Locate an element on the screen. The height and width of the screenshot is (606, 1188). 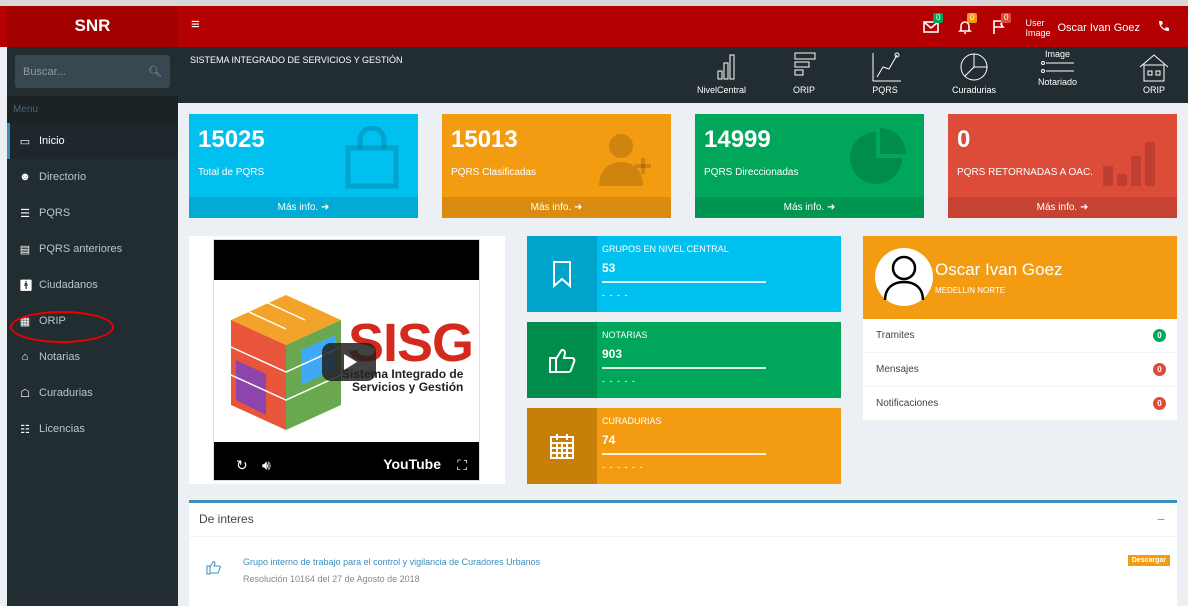
nav-orip: ORIP is located at coordinates (804, 72).